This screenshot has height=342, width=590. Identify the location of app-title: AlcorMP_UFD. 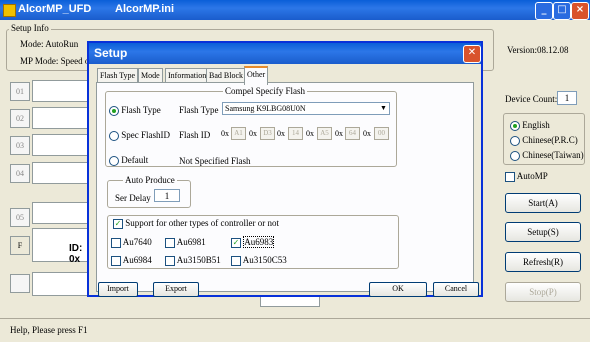
(55, 9).